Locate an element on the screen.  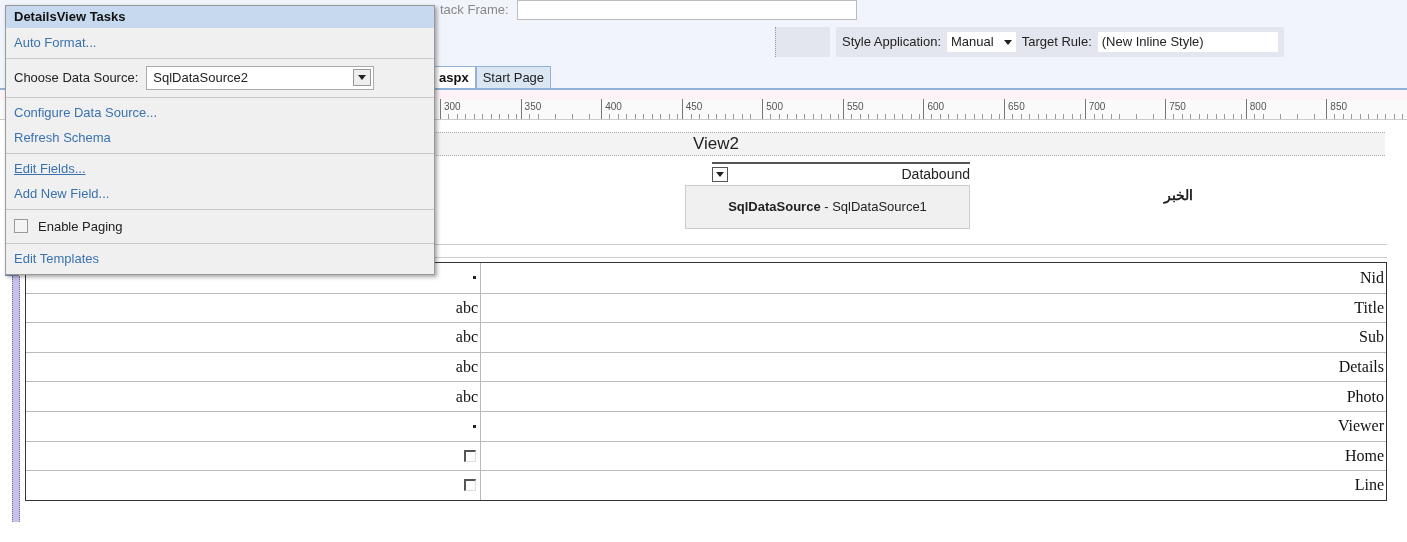
choose-data-source-label: Choose Data Source: is located at coordinates (76, 77).